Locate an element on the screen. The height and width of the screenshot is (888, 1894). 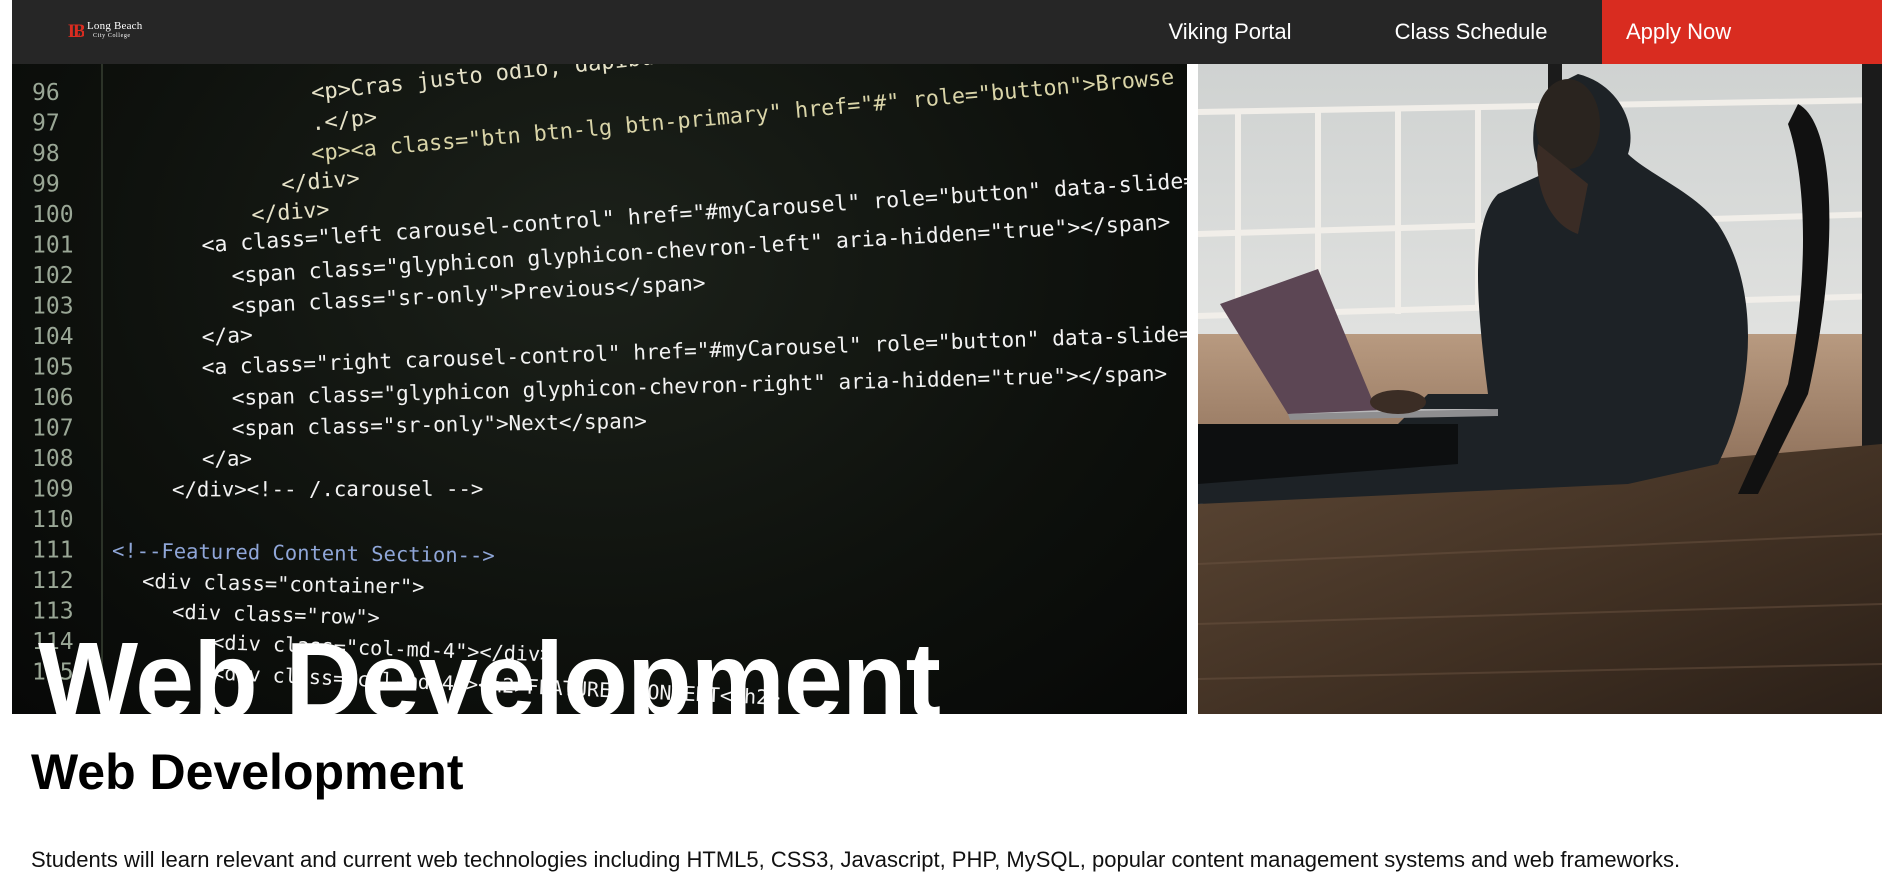
svg-text: B is located at coordinates (78, 31).